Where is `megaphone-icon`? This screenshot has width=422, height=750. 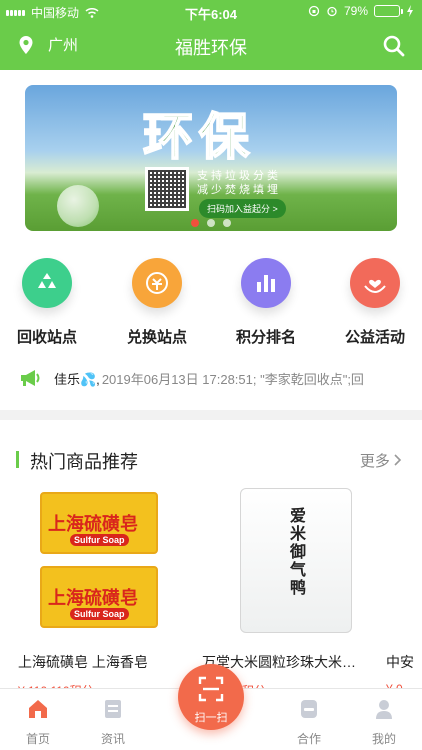
megaphone-icon is located at coordinates (30, 378).